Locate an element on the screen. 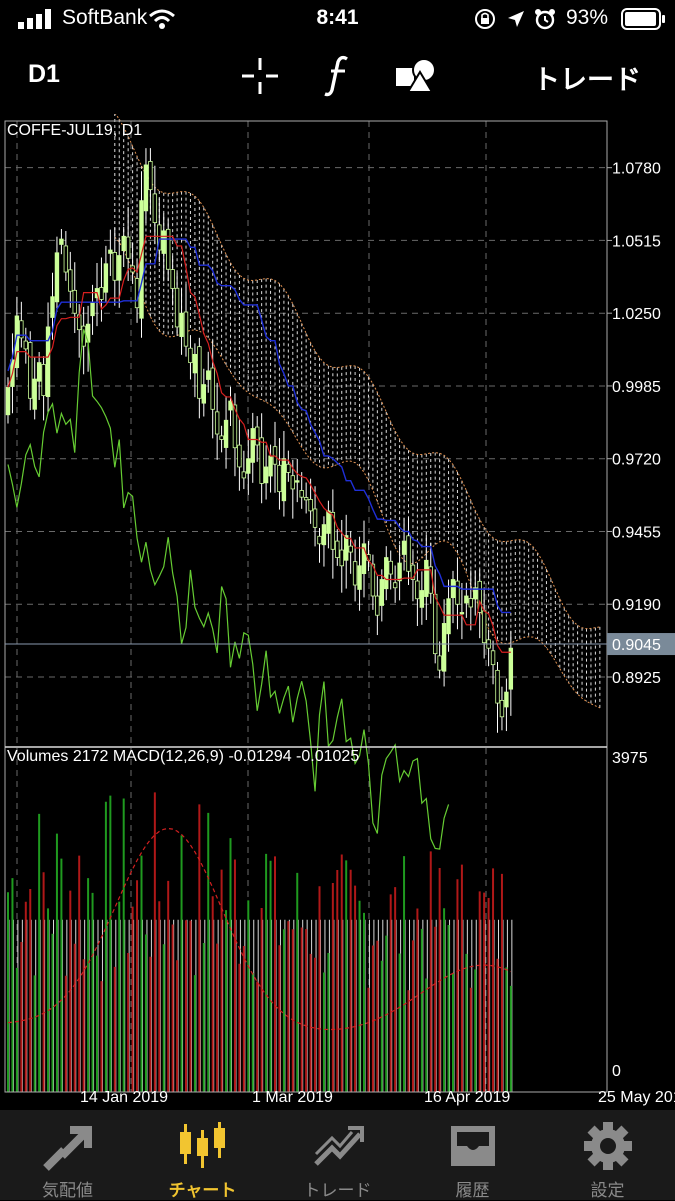  tab-trade: トレード is located at coordinates (337, 1155).